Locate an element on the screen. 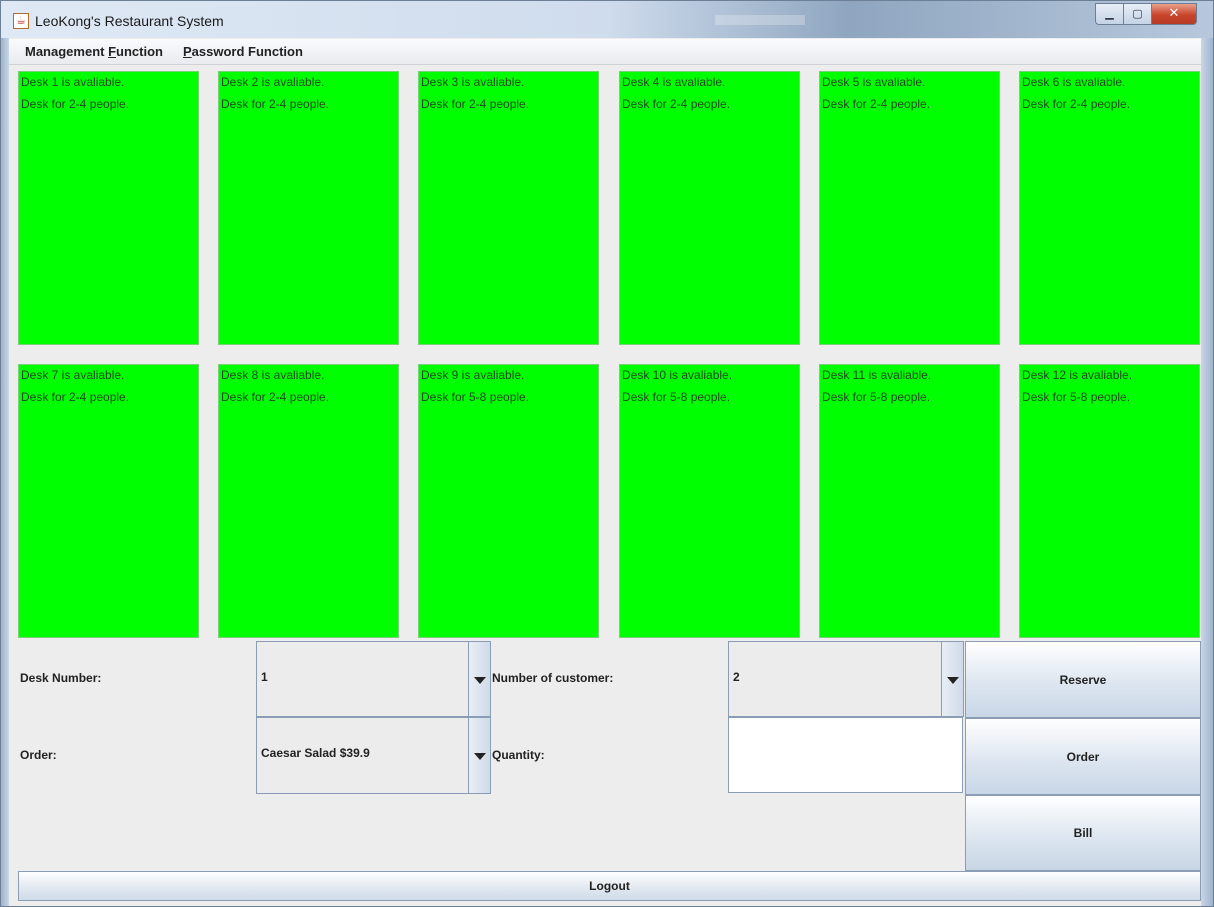 Image resolution: width=1214 pixels, height=907 pixels. desk-status: Desk 10 is avaliable. is located at coordinates (677, 375).